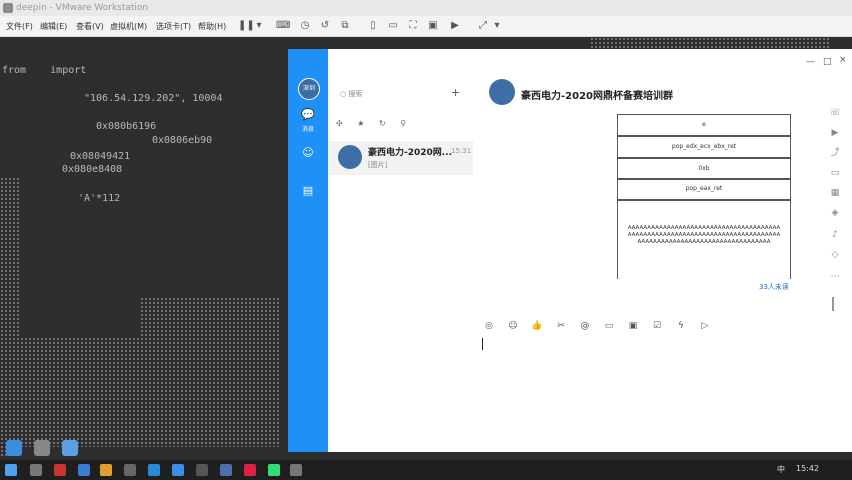 This screenshot has height=480, width=852. What do you see at coordinates (807, 468) in the screenshot?
I see `clock: 15:42` at bounding box center [807, 468].